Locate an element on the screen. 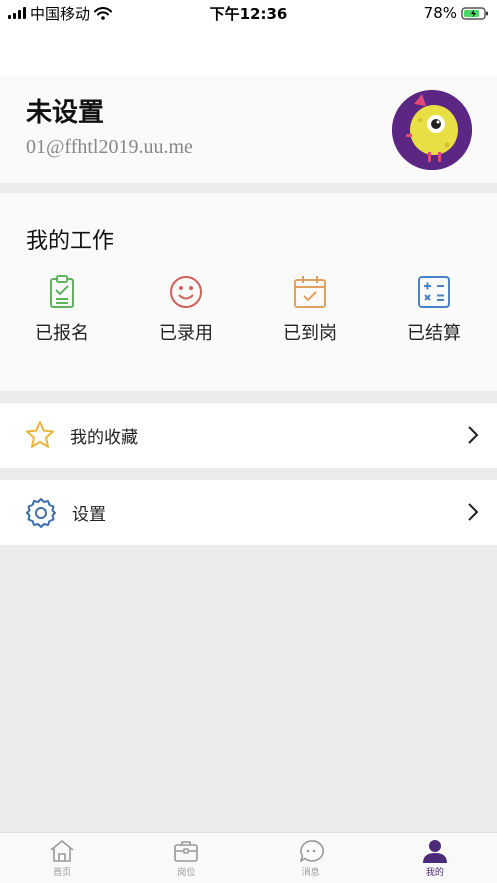 The width and height of the screenshot is (497, 883). status-bar: 中国移动 下午12:36 78% is located at coordinates (248, 13).